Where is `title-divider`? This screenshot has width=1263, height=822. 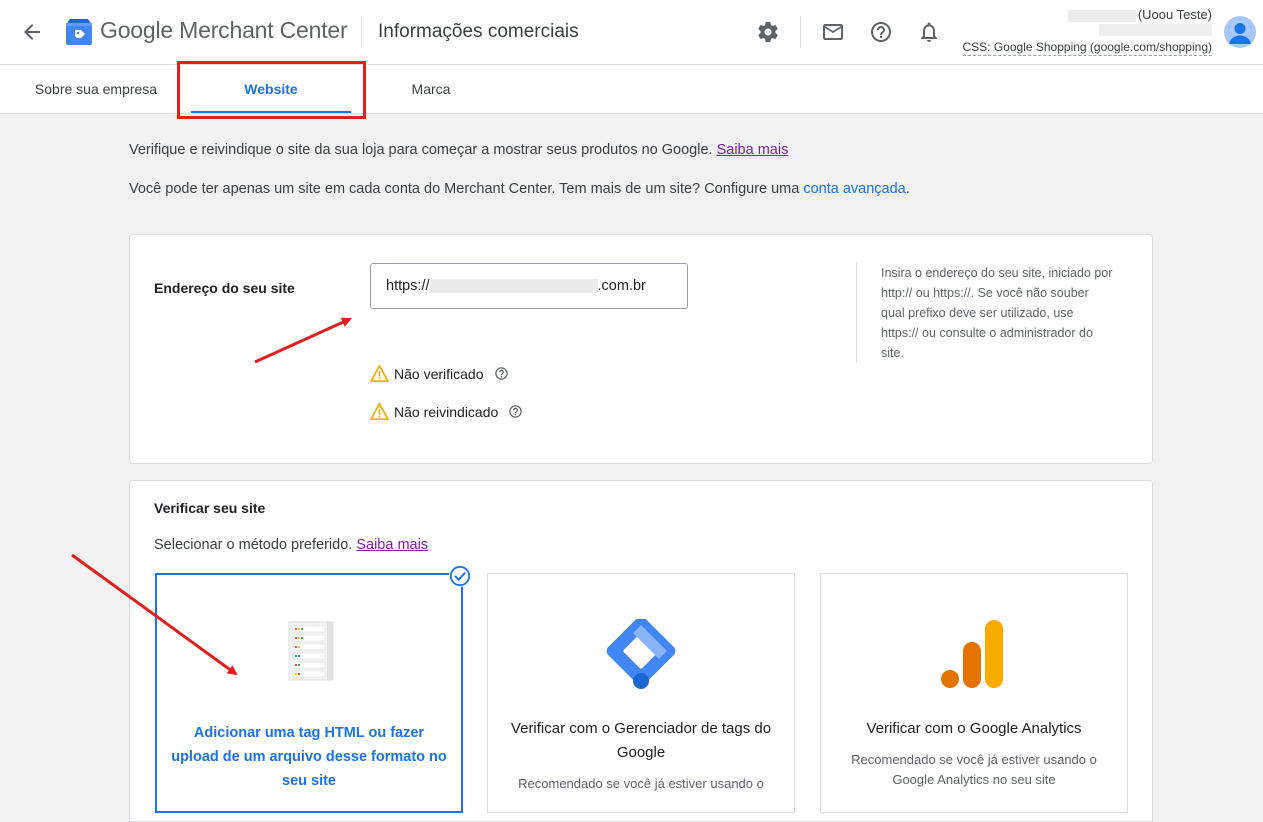 title-divider is located at coordinates (361, 32).